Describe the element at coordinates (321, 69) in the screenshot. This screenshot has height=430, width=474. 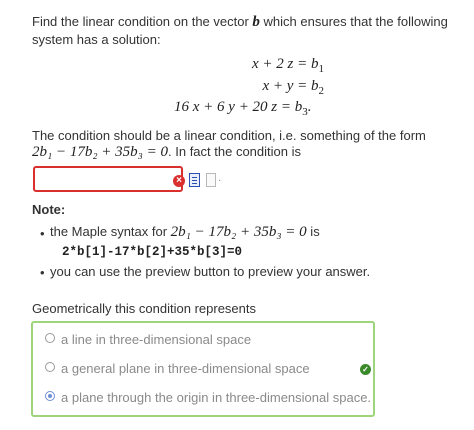
I see `equation-1-sub: 1` at that location.